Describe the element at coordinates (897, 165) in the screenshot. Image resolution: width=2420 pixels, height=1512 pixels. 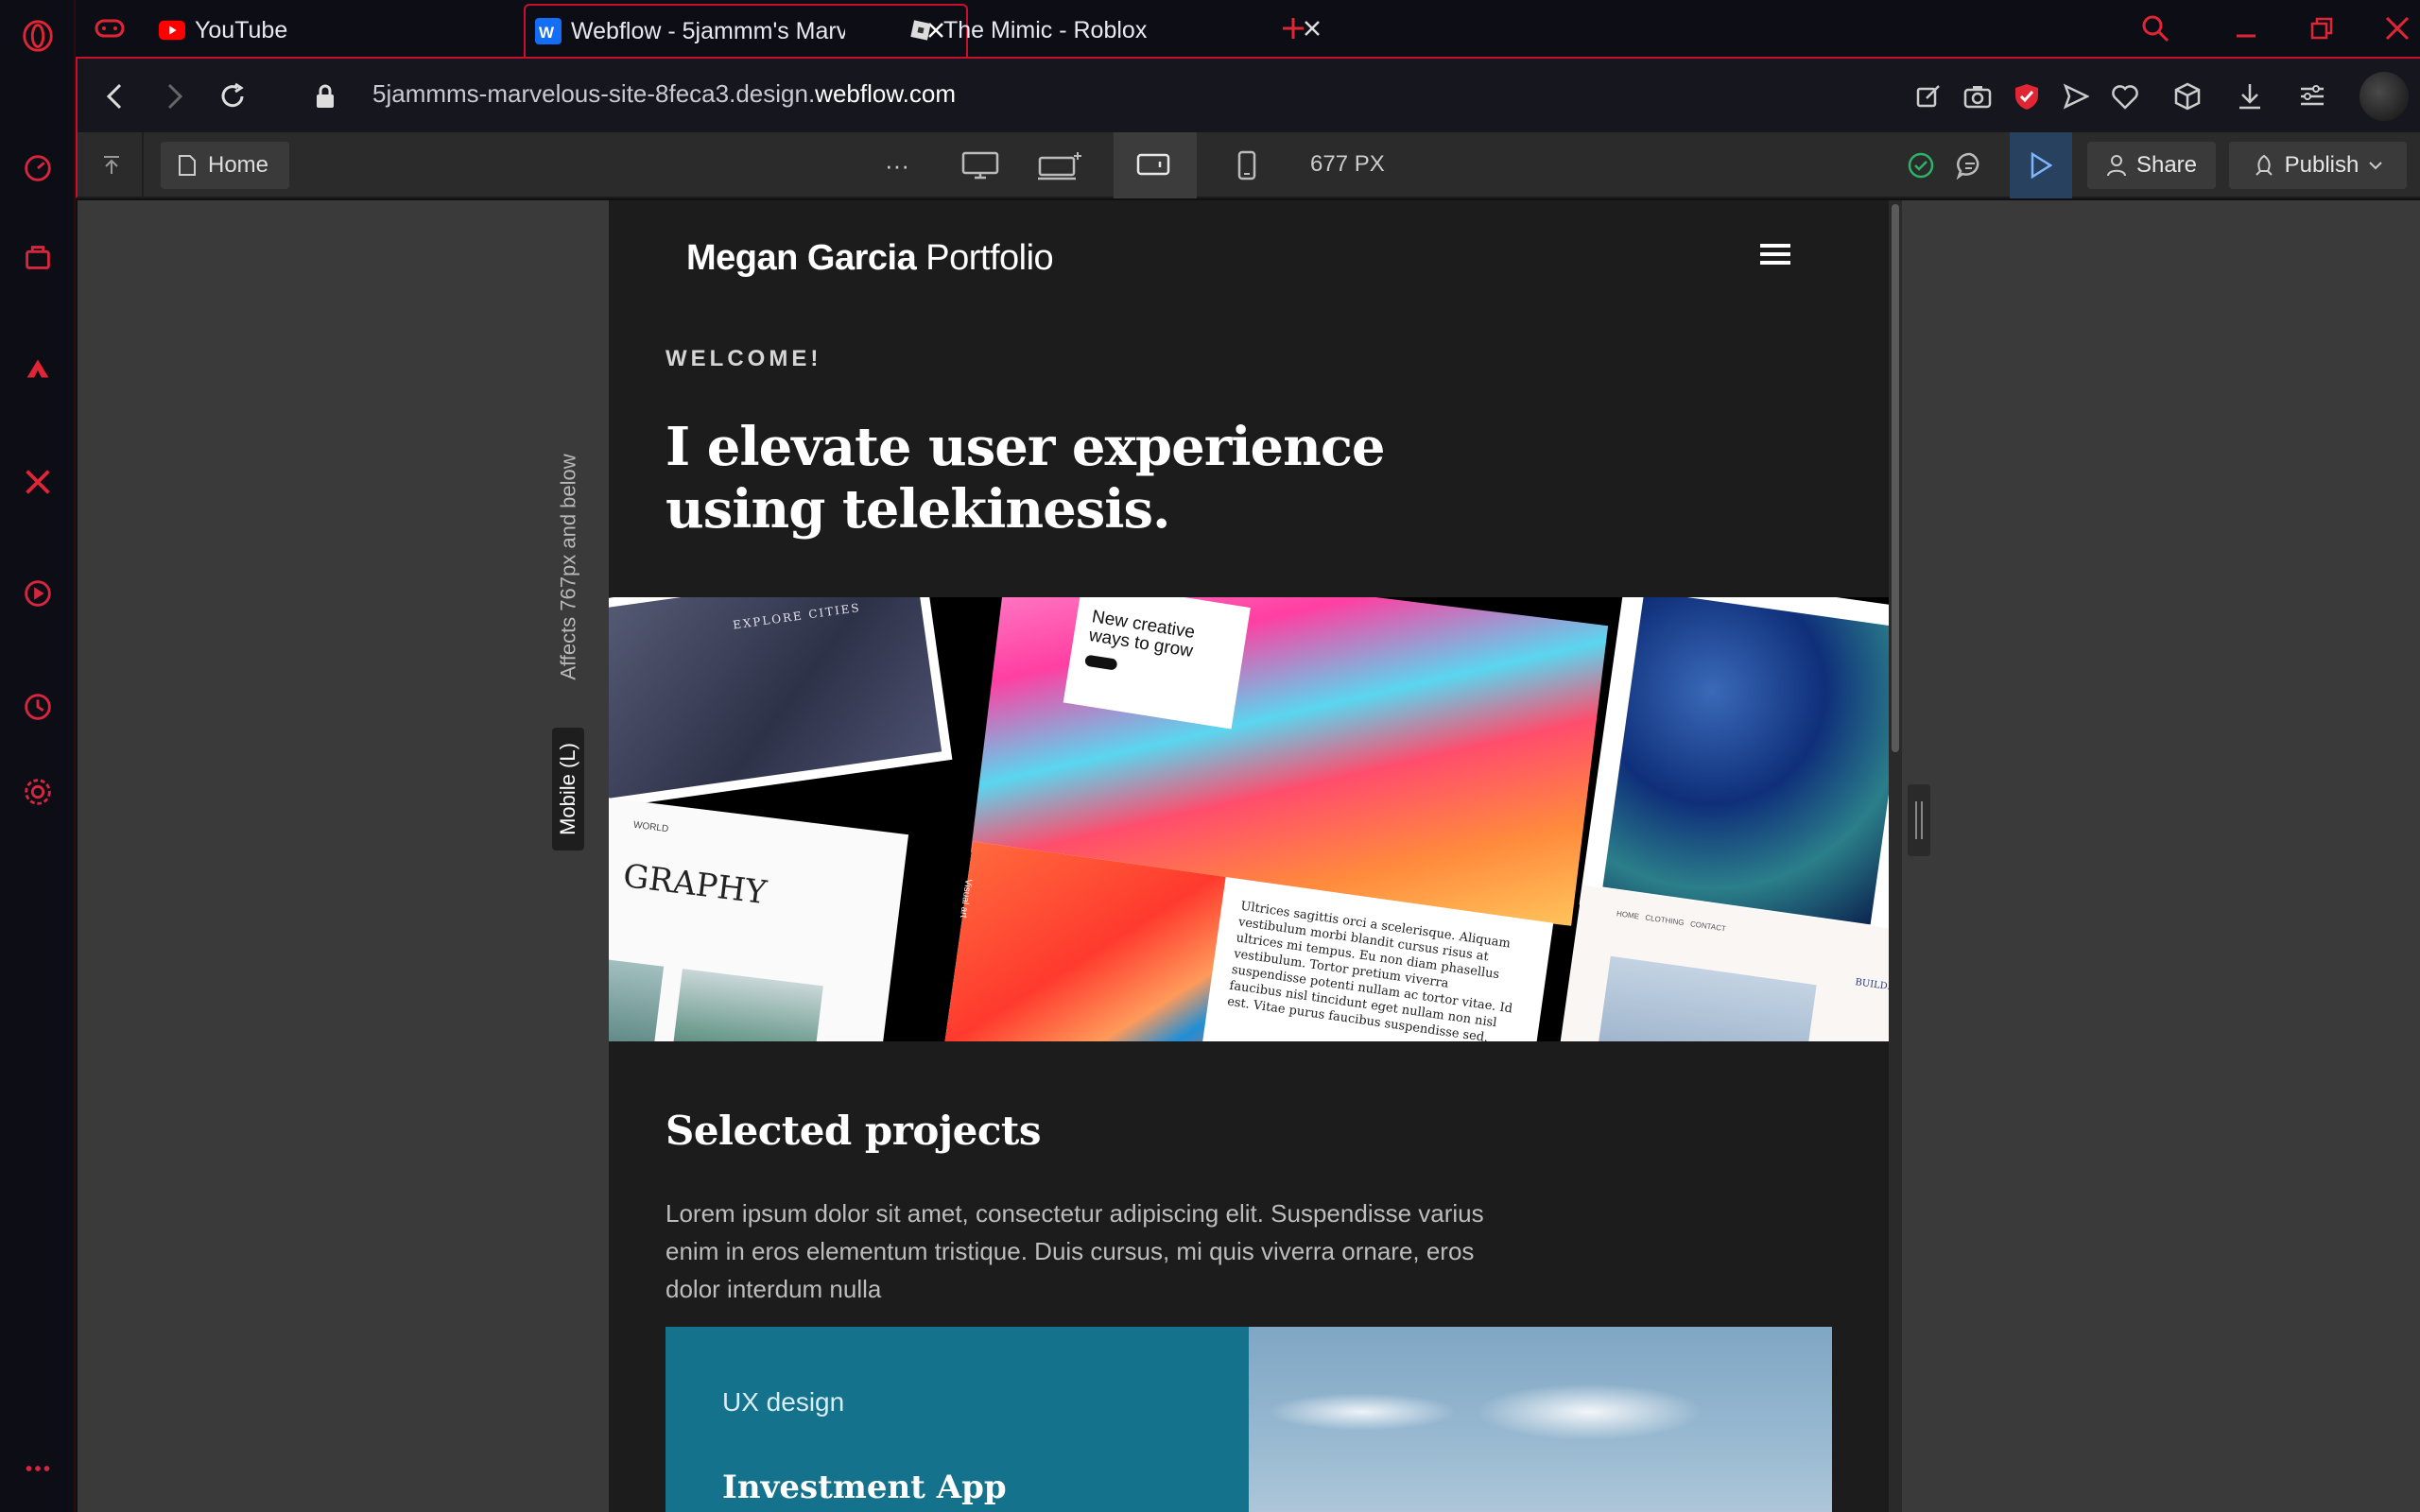
I see `more-options-icon: ···` at that location.